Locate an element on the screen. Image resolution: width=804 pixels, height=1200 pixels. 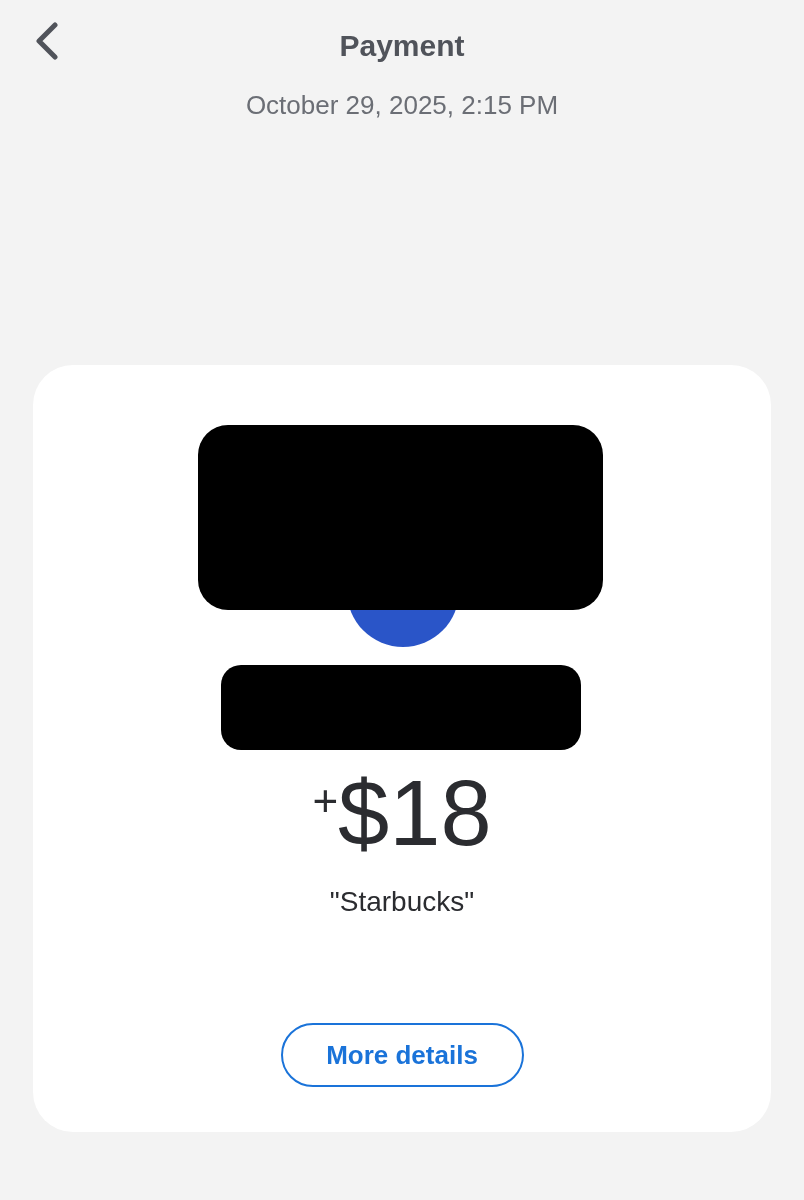
amount-sign: + is located at coordinates (325, 801).